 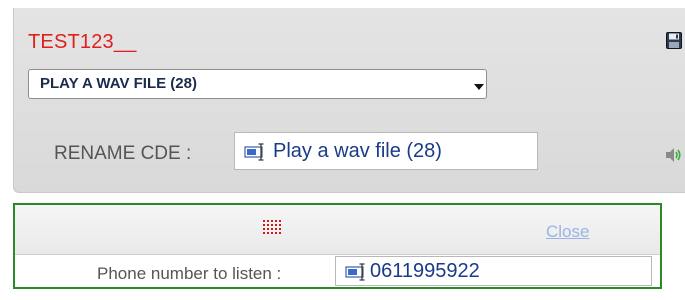 I want to click on floppy-disk-icon, so click(x=674, y=40).